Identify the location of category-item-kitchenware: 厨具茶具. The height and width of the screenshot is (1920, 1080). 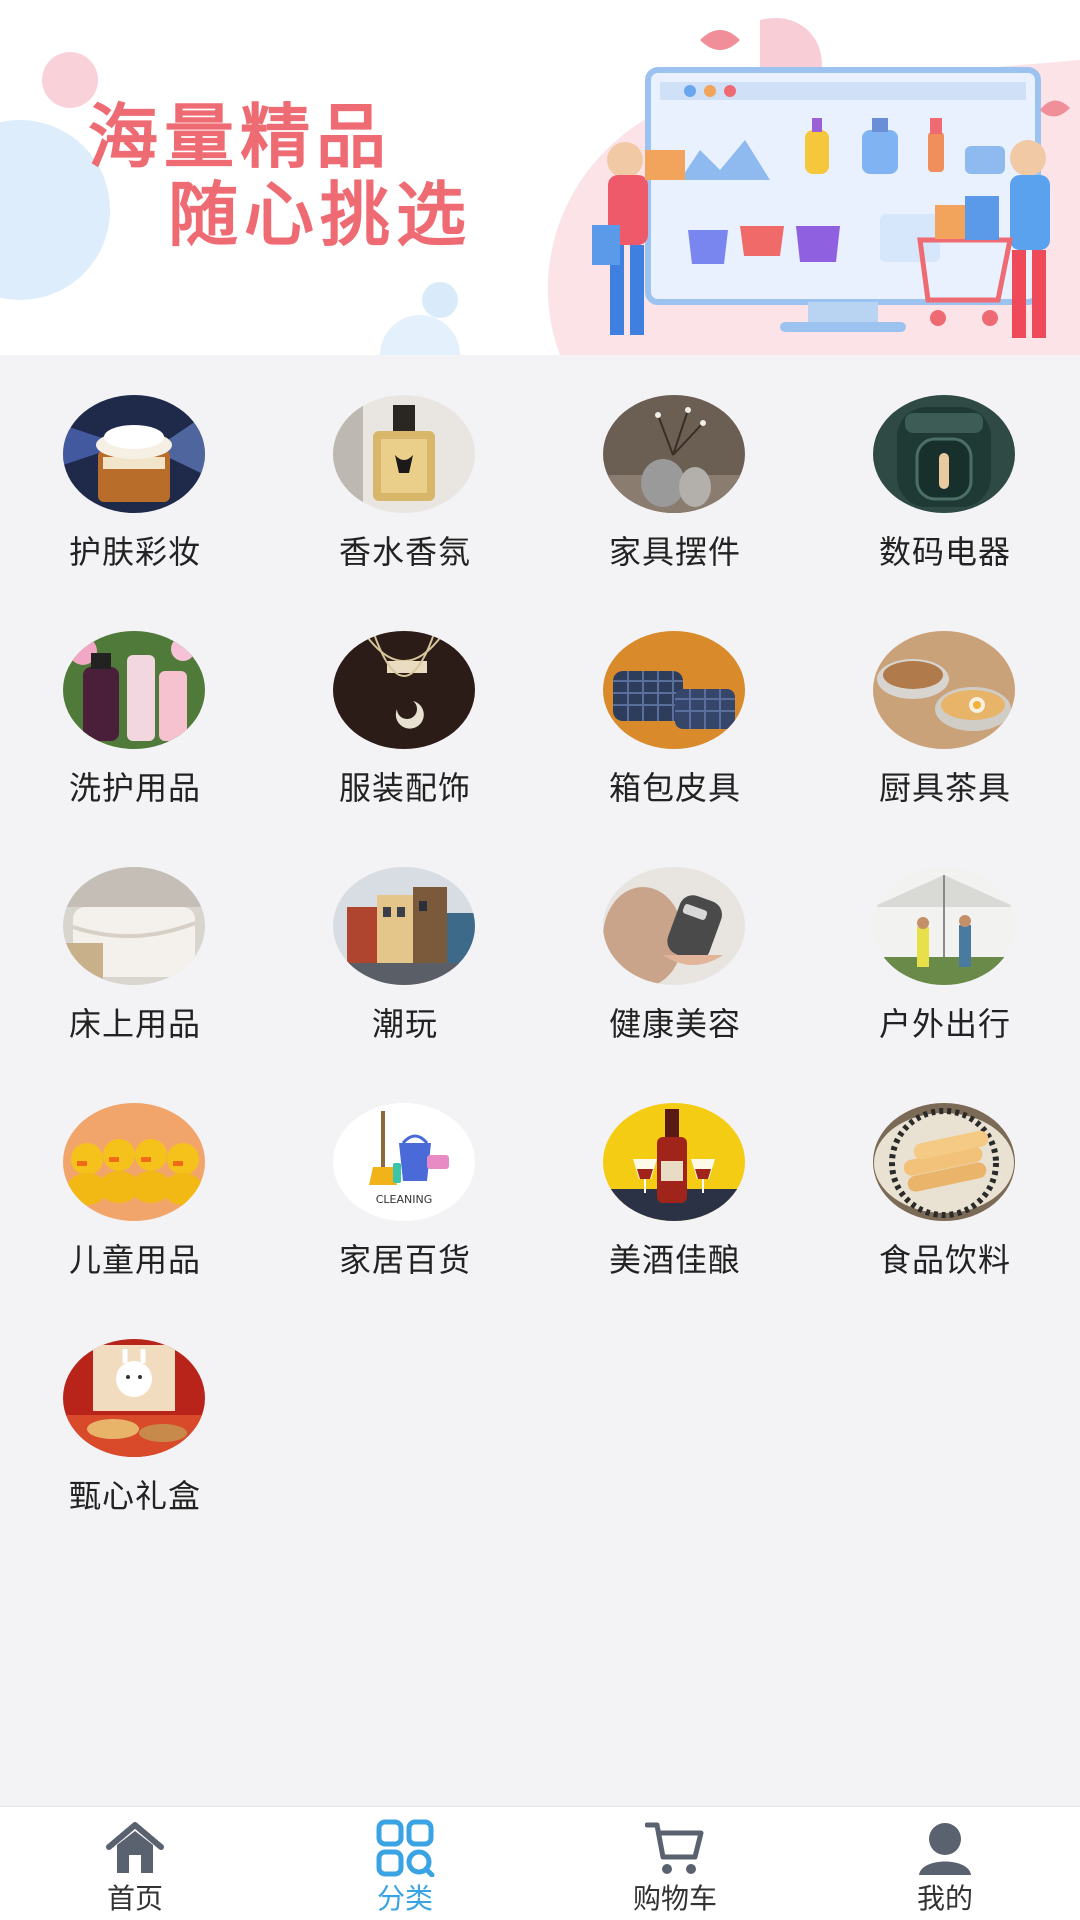
(945, 709).